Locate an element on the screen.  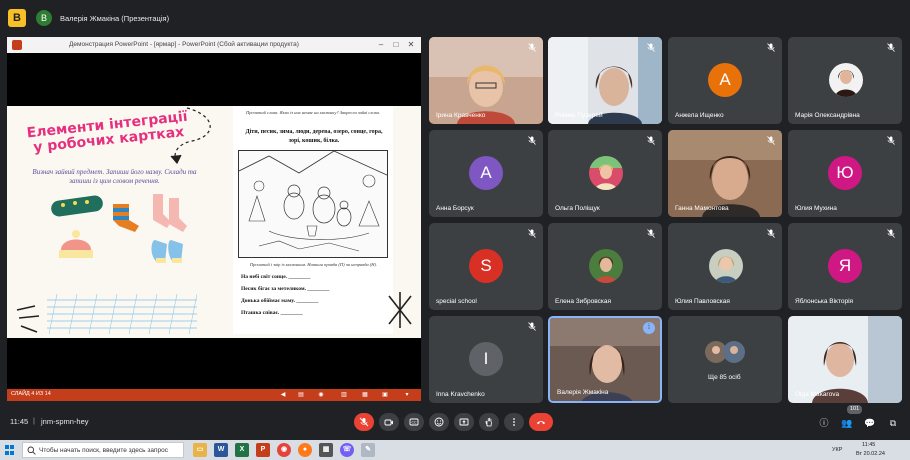
file-explorer-icon: ▭ is located at coordinates (200, 450).